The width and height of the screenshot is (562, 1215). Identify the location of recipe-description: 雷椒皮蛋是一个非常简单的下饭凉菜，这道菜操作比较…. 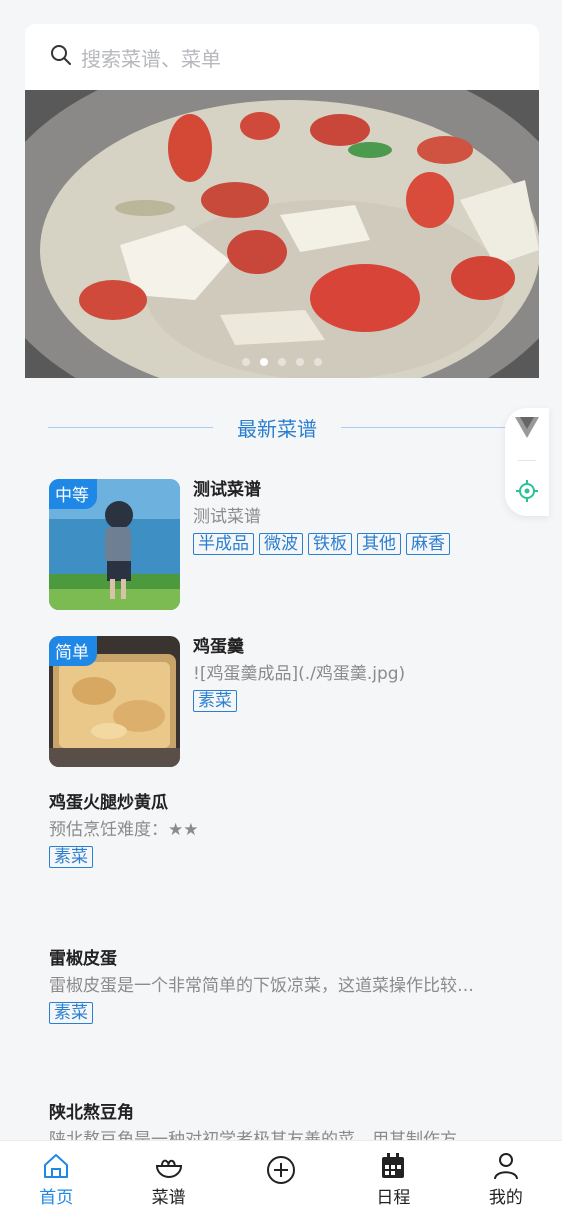
(261, 986).